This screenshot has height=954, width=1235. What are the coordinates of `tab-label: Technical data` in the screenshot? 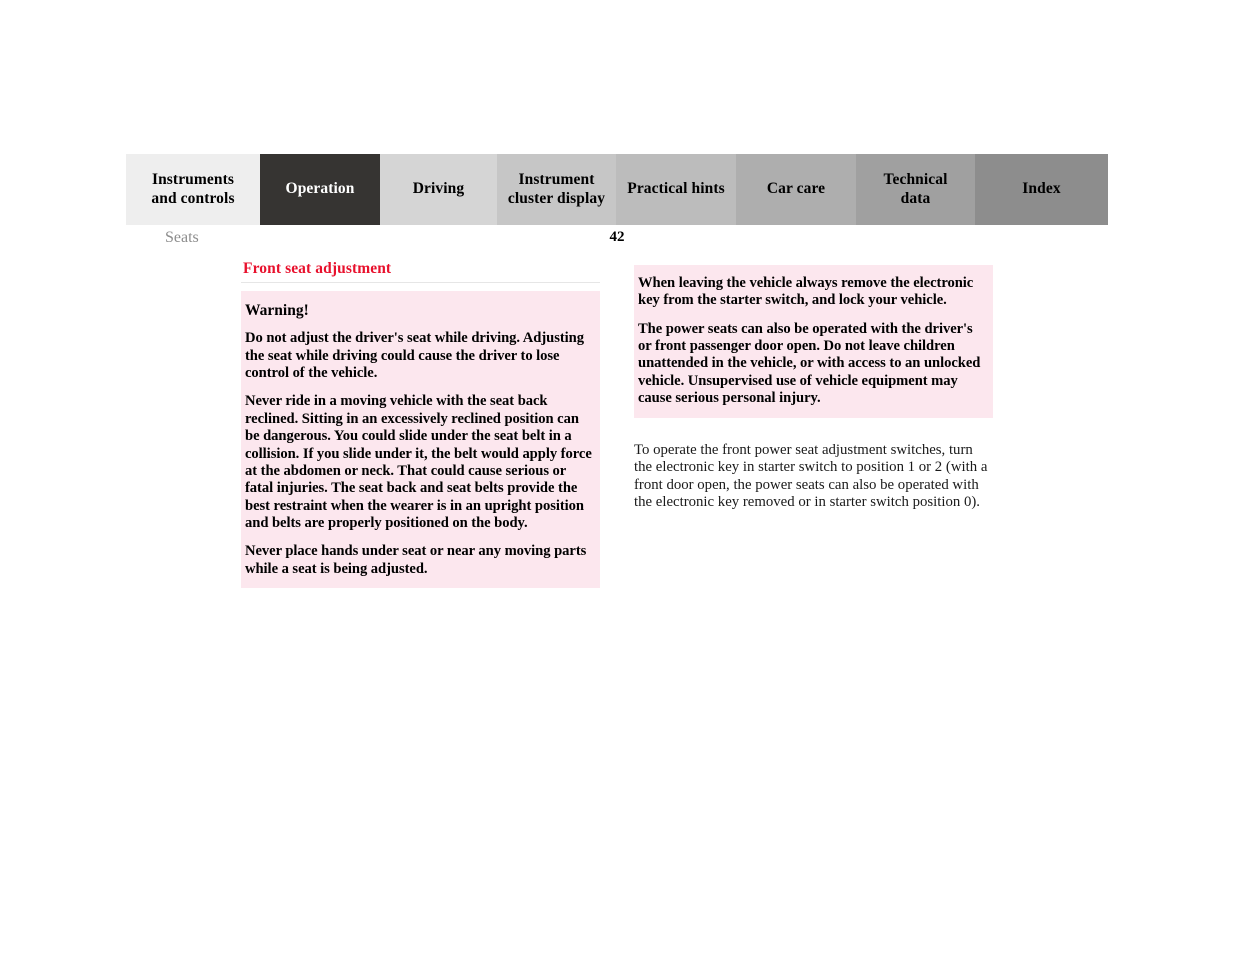 It's located at (915, 189).